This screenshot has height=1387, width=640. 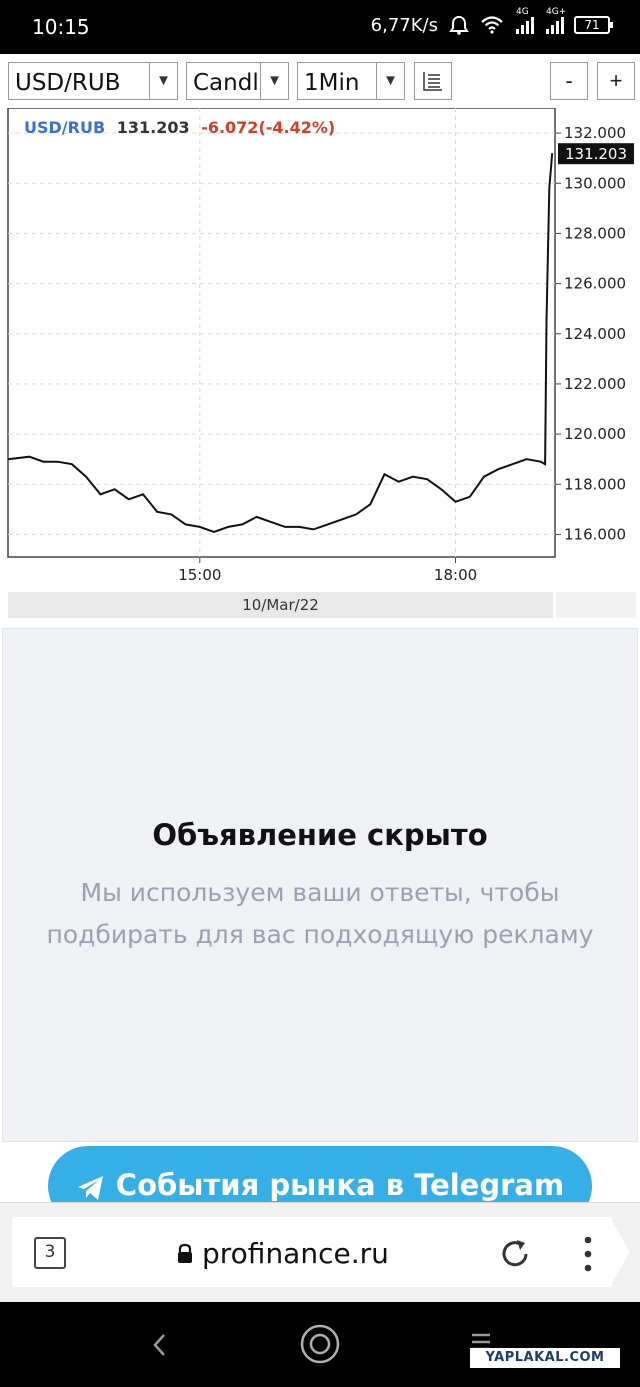 I want to click on chart-header: USD/RUB 131.203 -6.072(-4.42%), so click(x=179, y=127).